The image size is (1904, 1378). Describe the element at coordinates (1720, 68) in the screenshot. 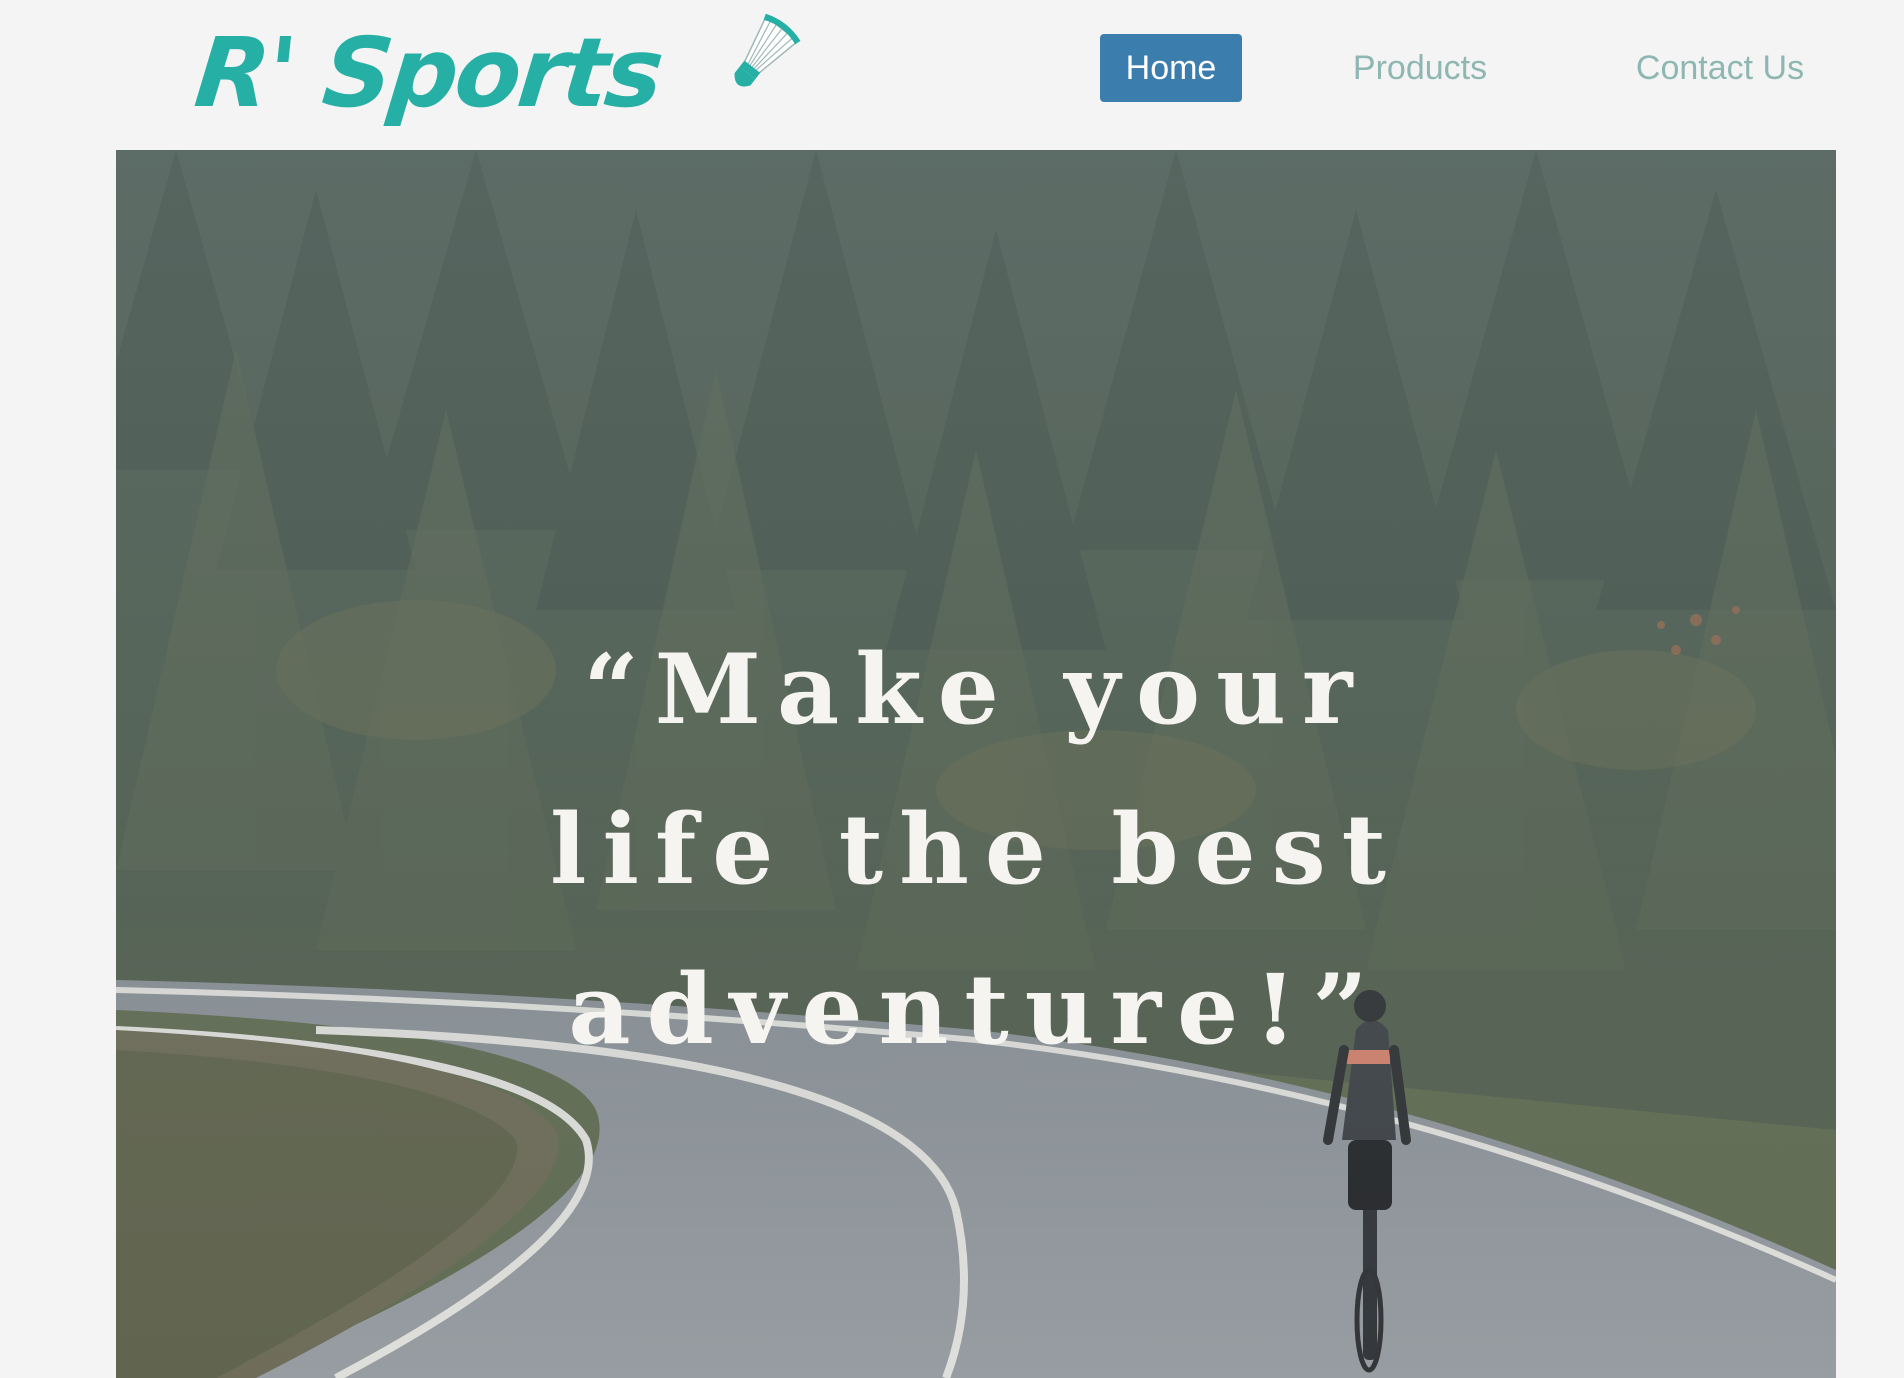

I see `nav-contact-us: Contact Us` at that location.